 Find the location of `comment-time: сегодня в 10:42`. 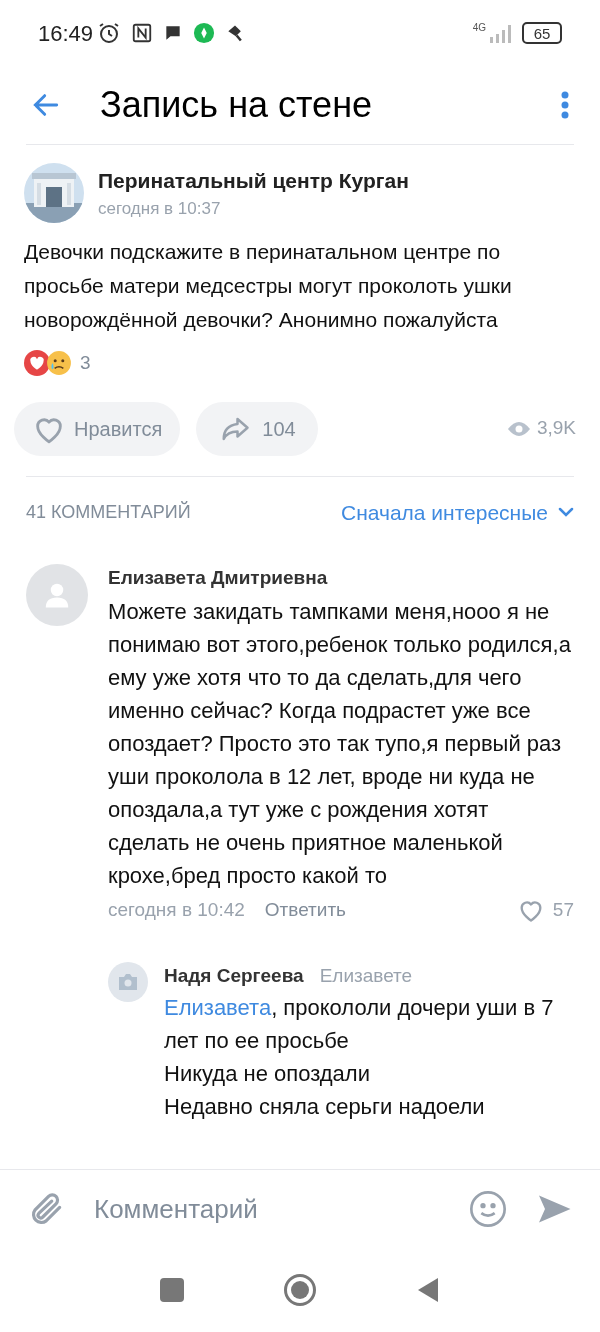

comment-time: сегодня в 10:42 is located at coordinates (176, 909).